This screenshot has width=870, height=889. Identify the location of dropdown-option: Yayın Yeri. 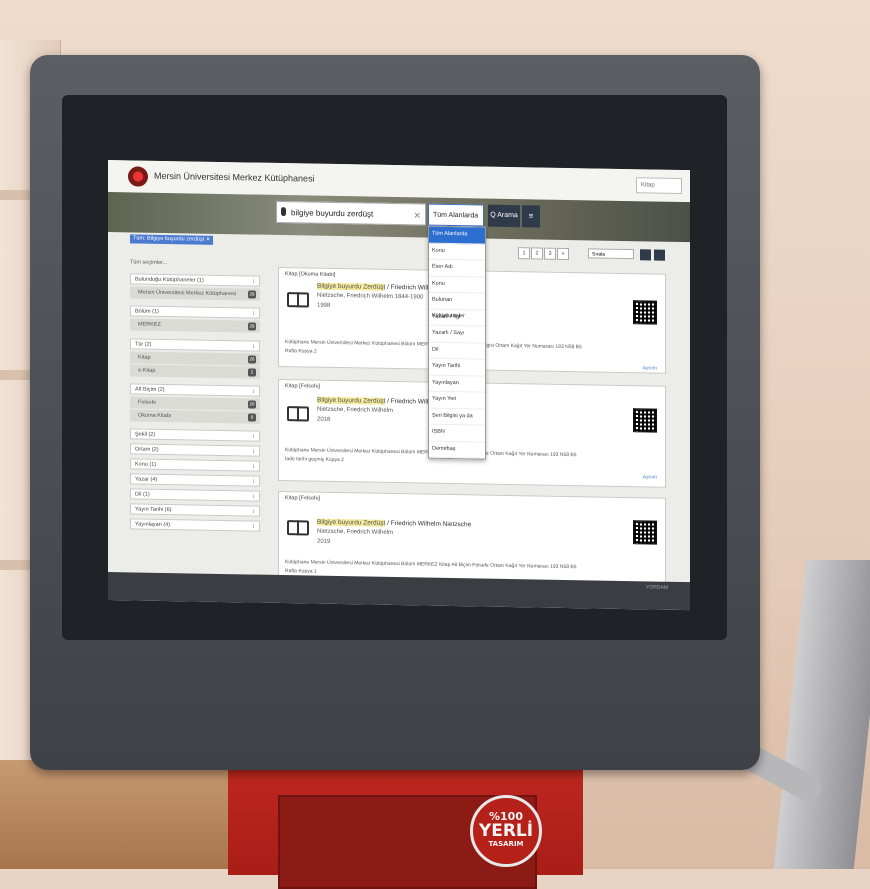
(457, 400).